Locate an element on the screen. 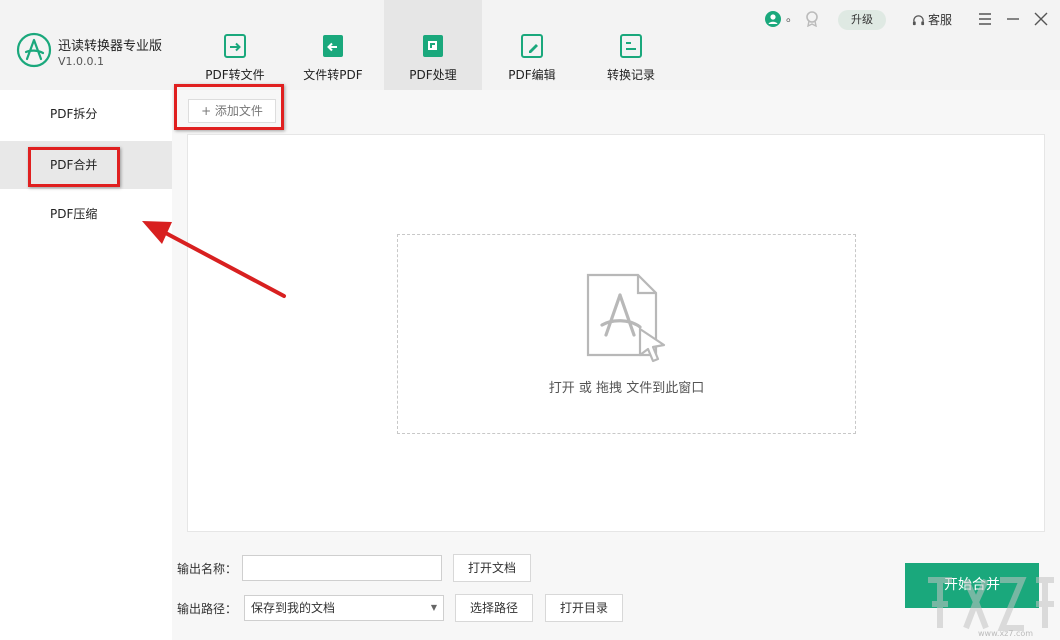 The image size is (1060, 640). tab-history: 转换记录 is located at coordinates (631, 45).